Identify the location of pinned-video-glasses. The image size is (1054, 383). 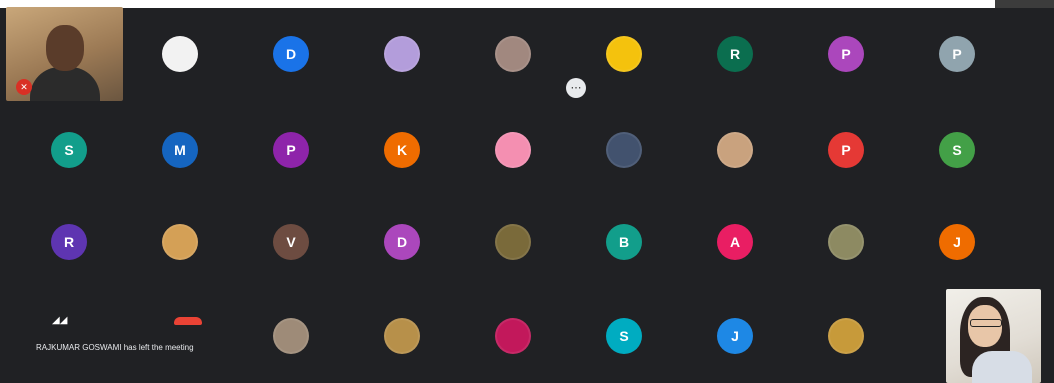
(986, 323).